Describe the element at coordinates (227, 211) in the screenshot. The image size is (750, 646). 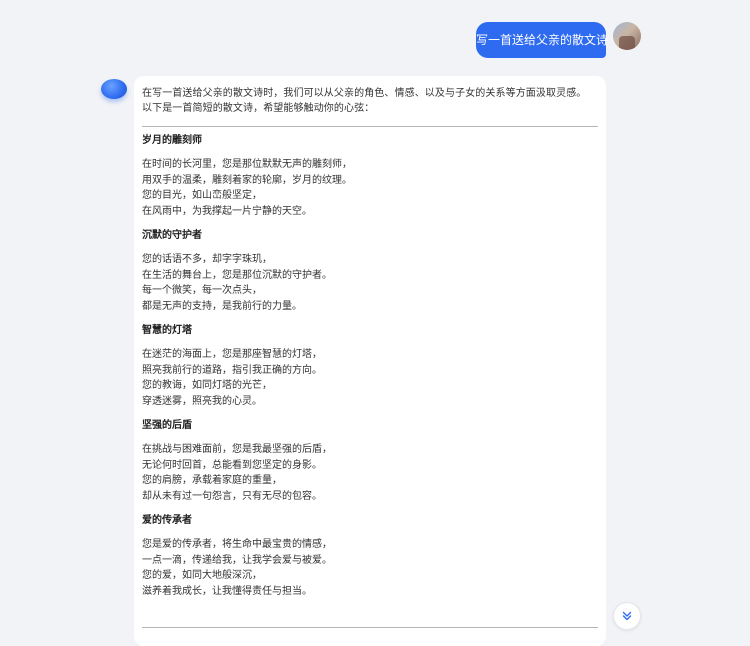
I see `poem-line: 在风雨中，为我撑起一片宁静的天空。` at that location.